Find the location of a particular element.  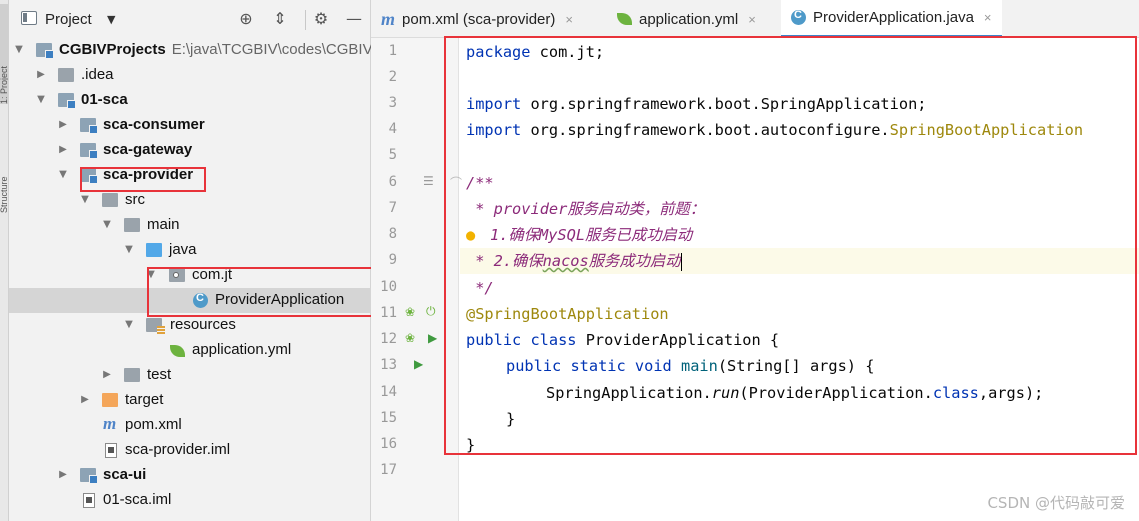

tree-item-label: com.jt is located at coordinates (212, 274).